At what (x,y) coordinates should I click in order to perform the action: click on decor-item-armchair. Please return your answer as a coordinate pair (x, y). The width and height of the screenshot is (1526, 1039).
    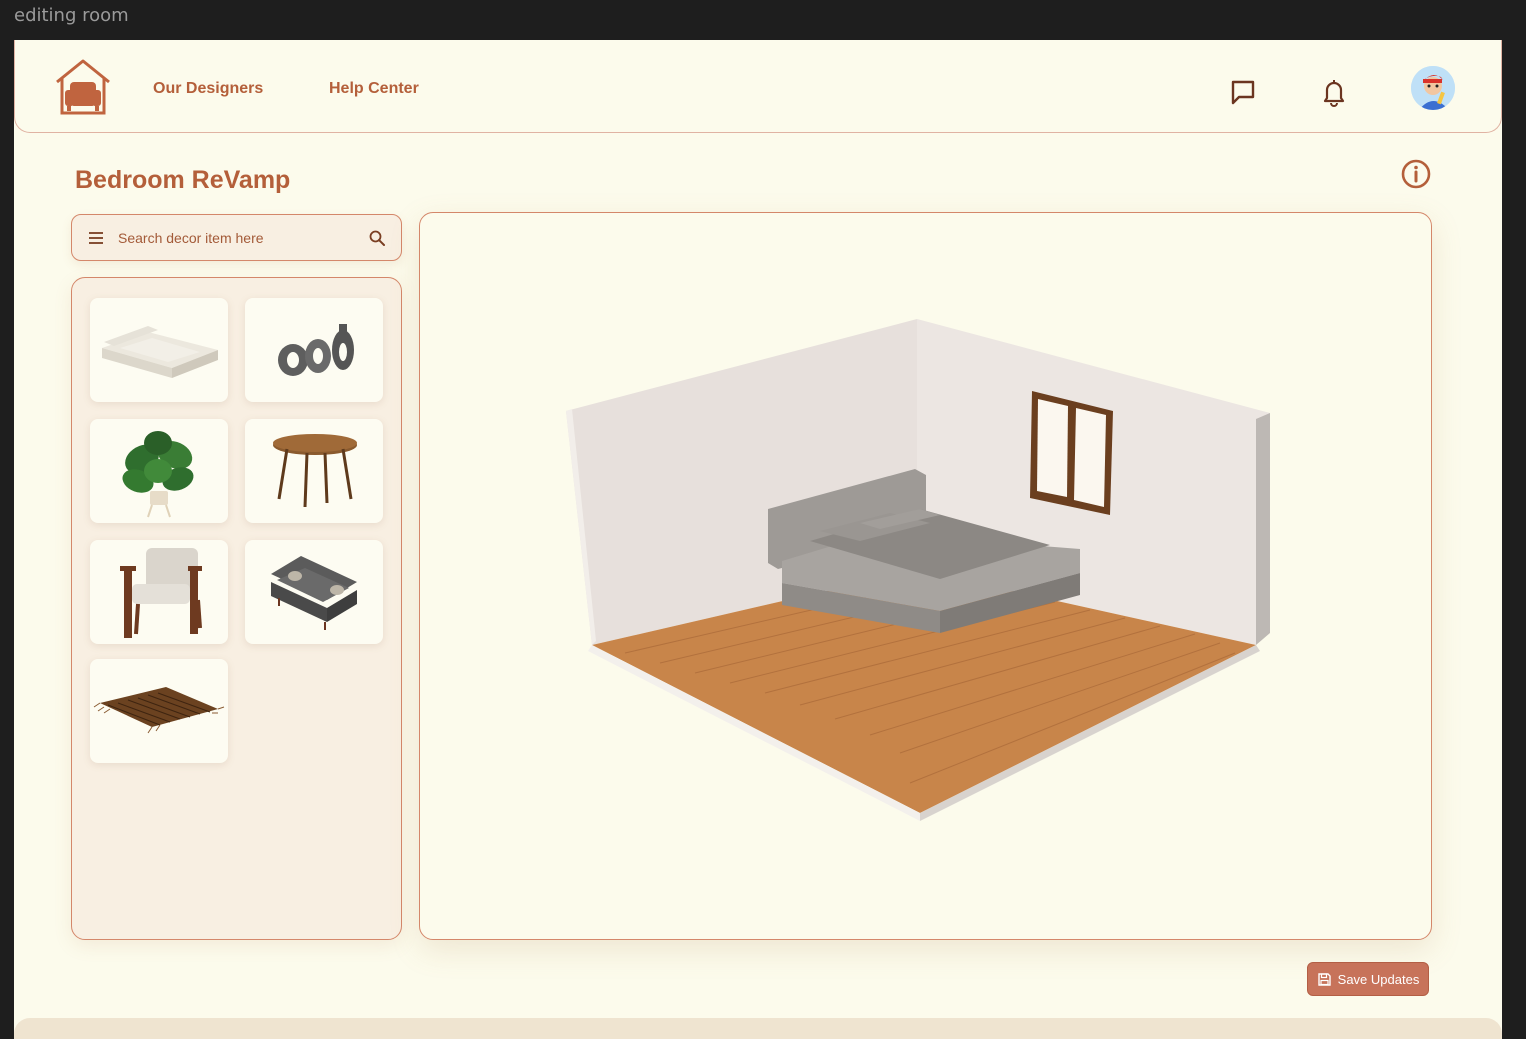
    Looking at the image, I should click on (159, 592).